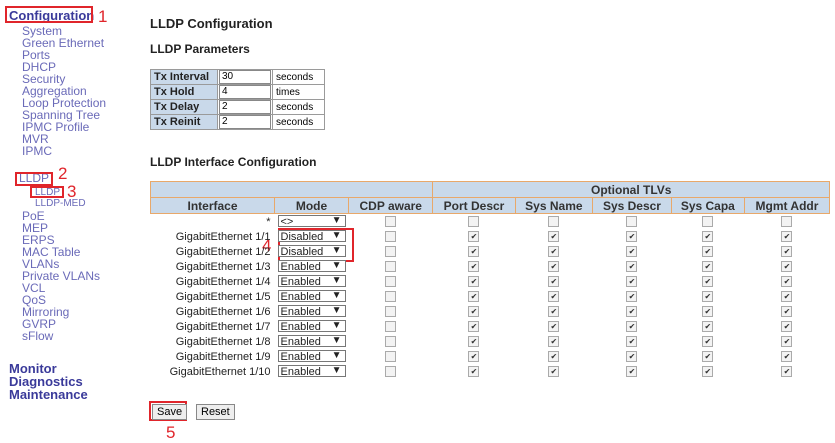 This screenshot has width=835, height=443. I want to click on header-mode: Mode, so click(311, 205).